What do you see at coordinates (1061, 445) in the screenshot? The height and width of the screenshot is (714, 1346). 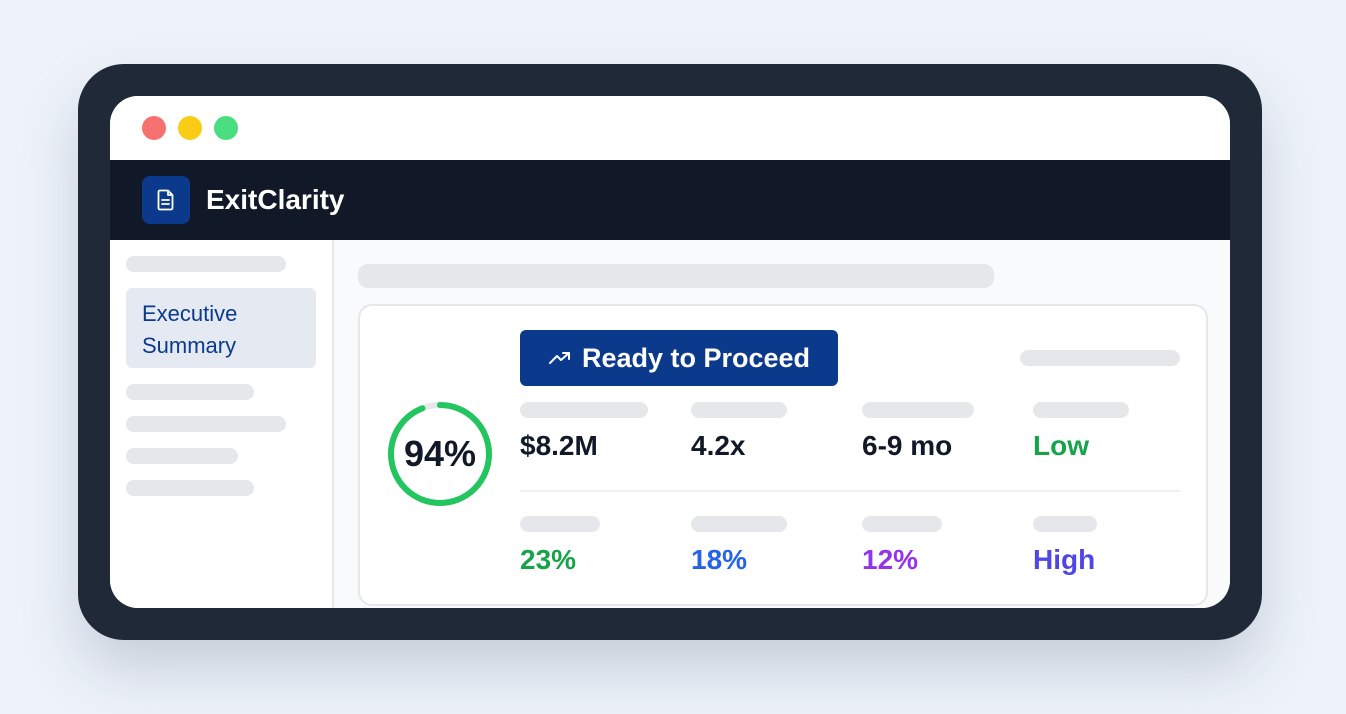 I see `metric-value: Low` at bounding box center [1061, 445].